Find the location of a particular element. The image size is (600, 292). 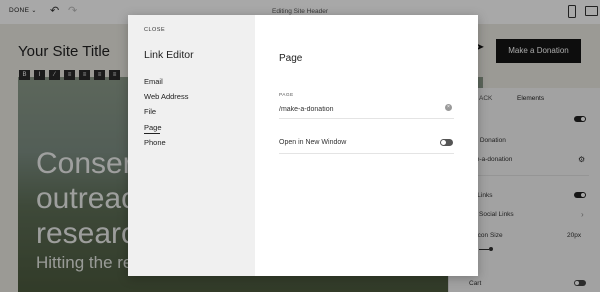

nav-item-phone: Phone is located at coordinates (155, 142).